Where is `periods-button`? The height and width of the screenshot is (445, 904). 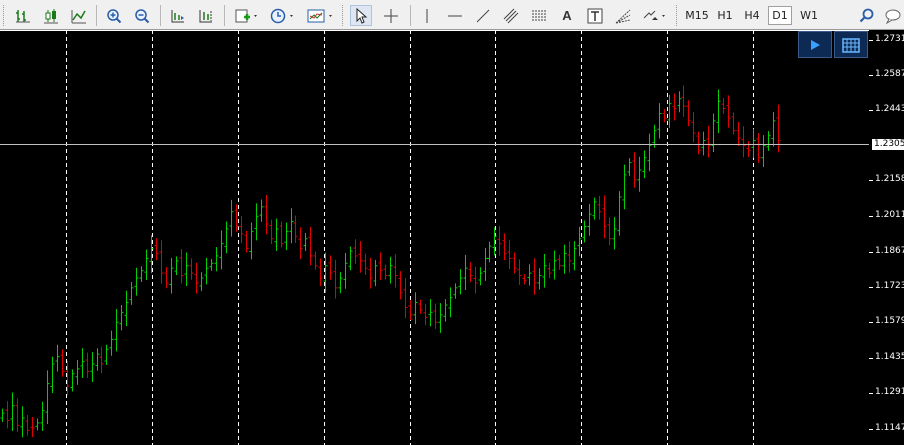
periods-button is located at coordinates (283, 15).